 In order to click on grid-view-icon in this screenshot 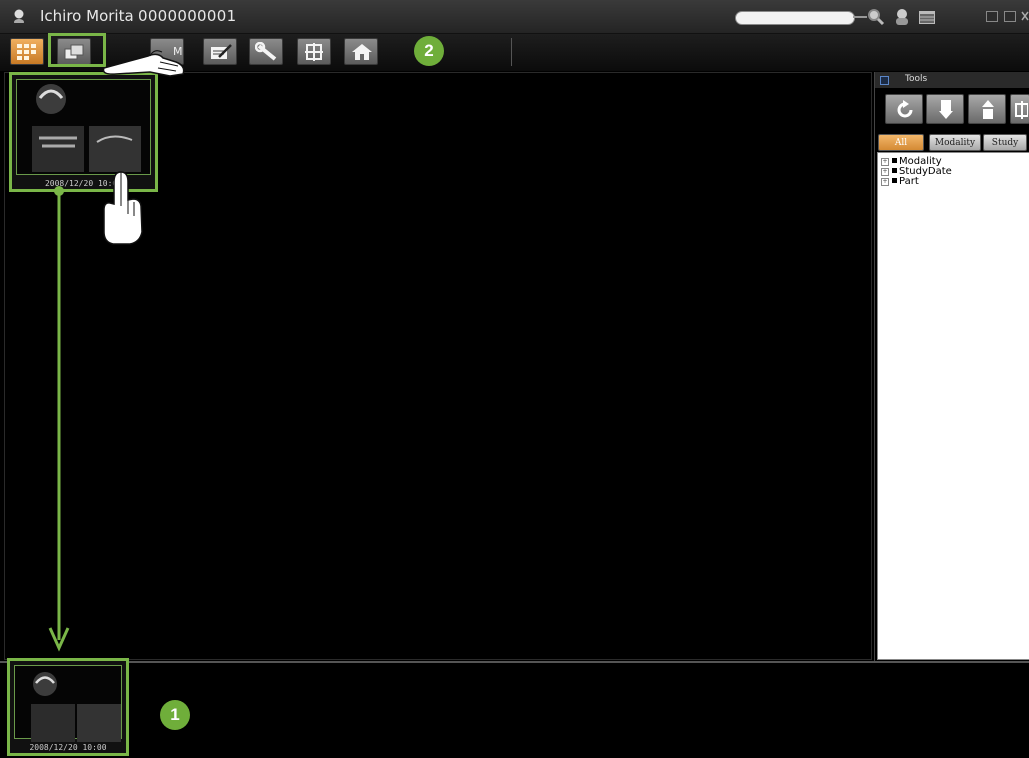, I will do `click(26, 52)`.